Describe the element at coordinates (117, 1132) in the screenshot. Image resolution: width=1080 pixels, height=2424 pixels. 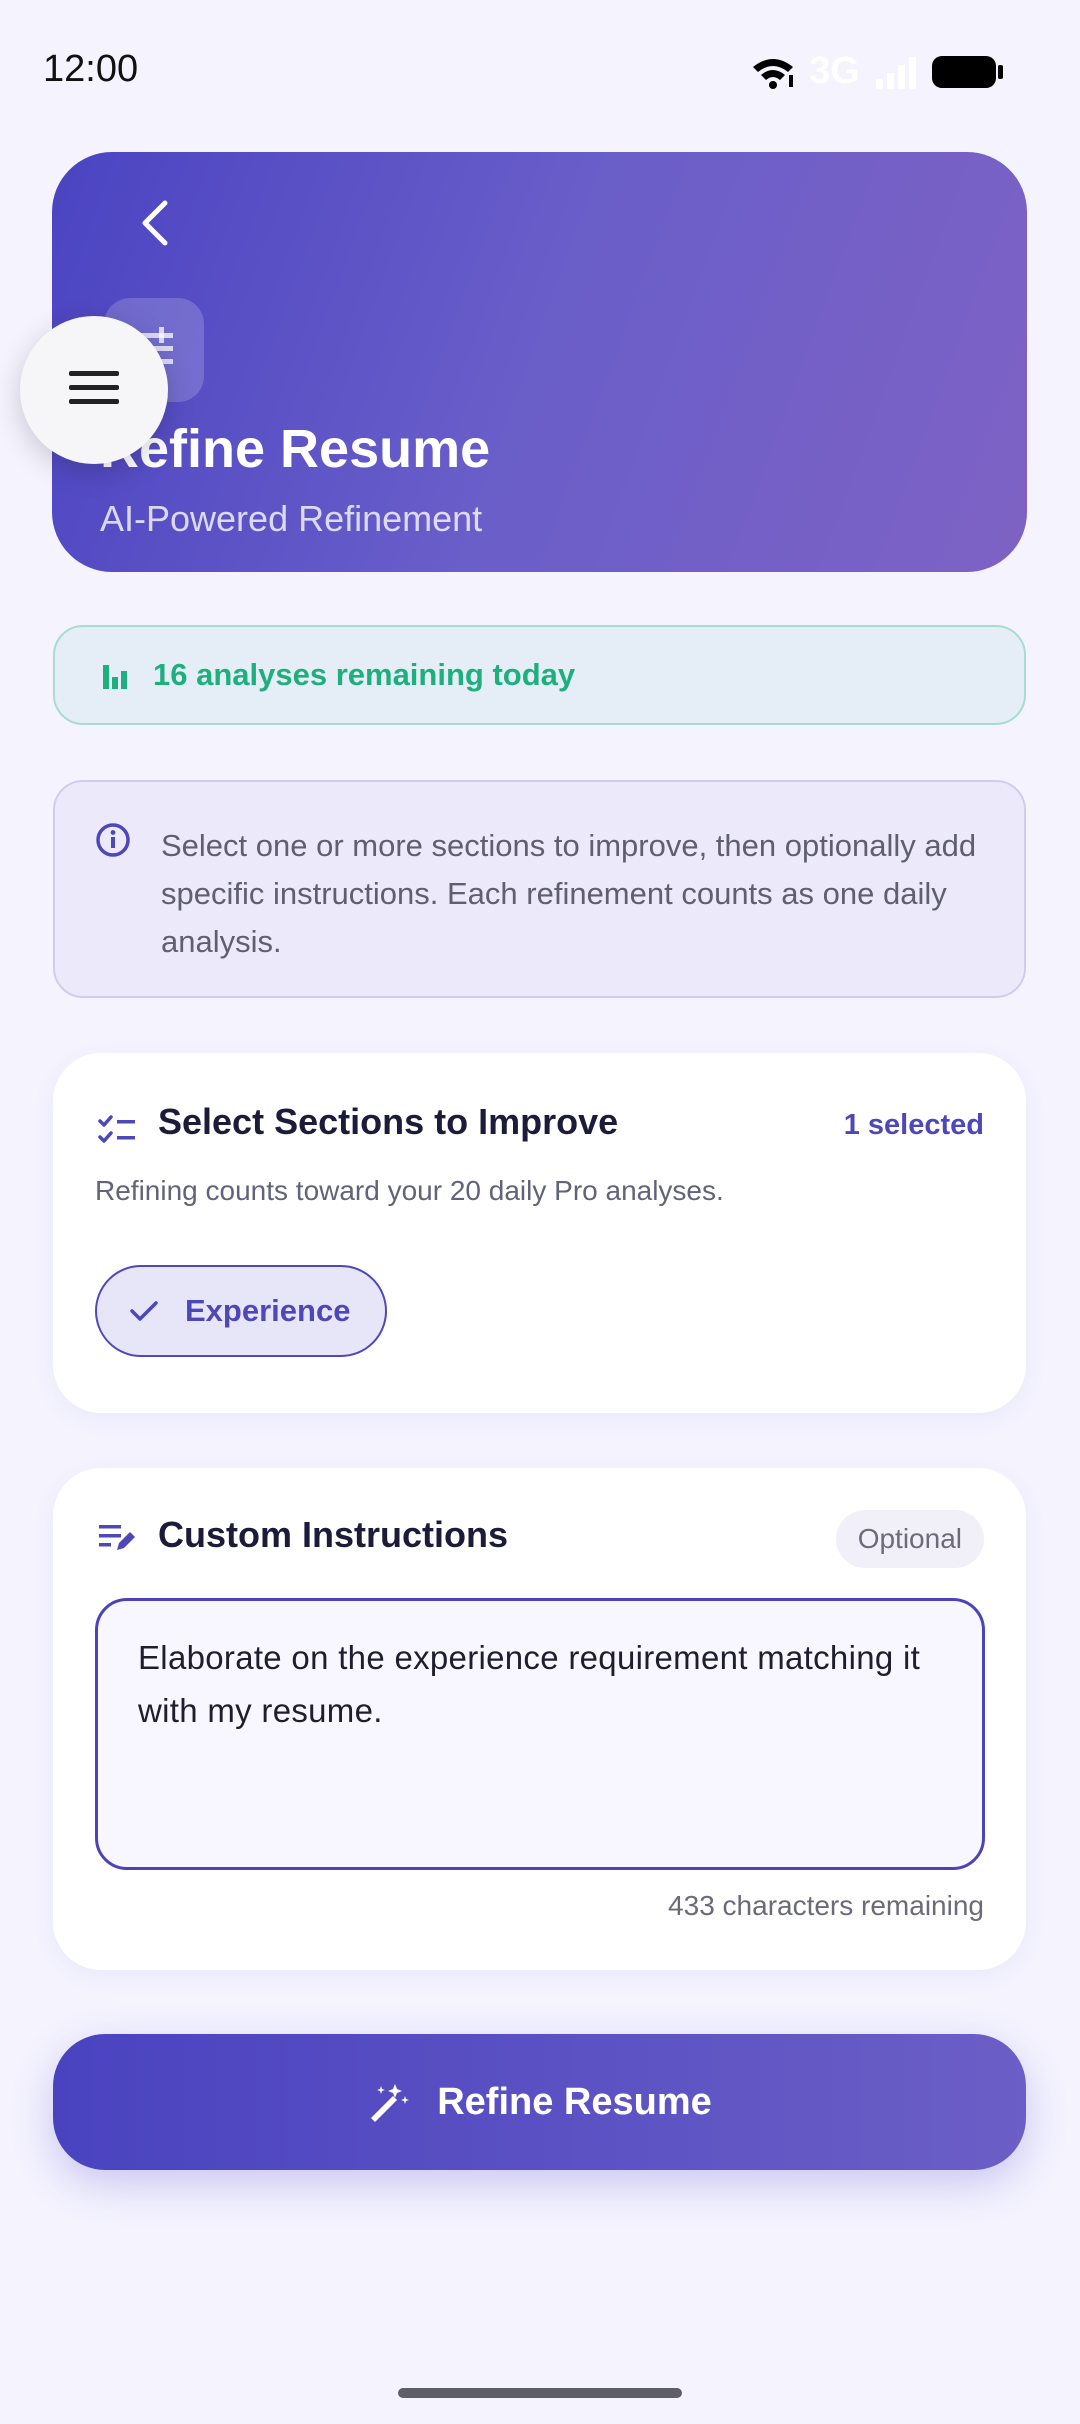
I see `checklist-icon` at that location.